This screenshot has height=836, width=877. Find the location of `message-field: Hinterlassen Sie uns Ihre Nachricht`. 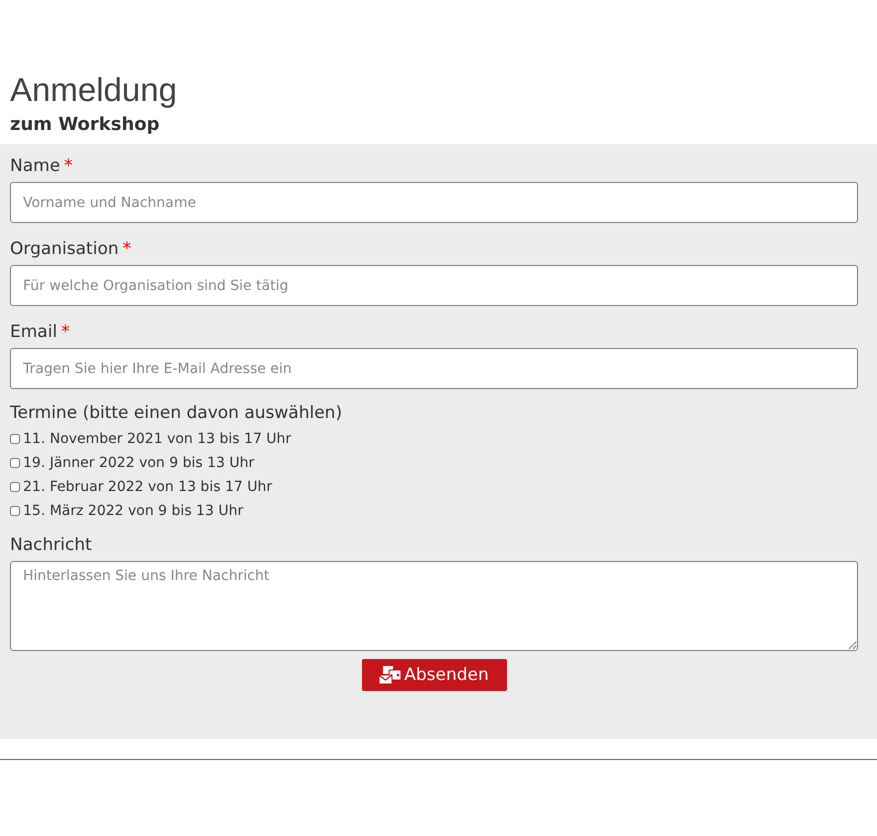

message-field: Hinterlassen Sie uns Ihre Nachricht is located at coordinates (434, 606).